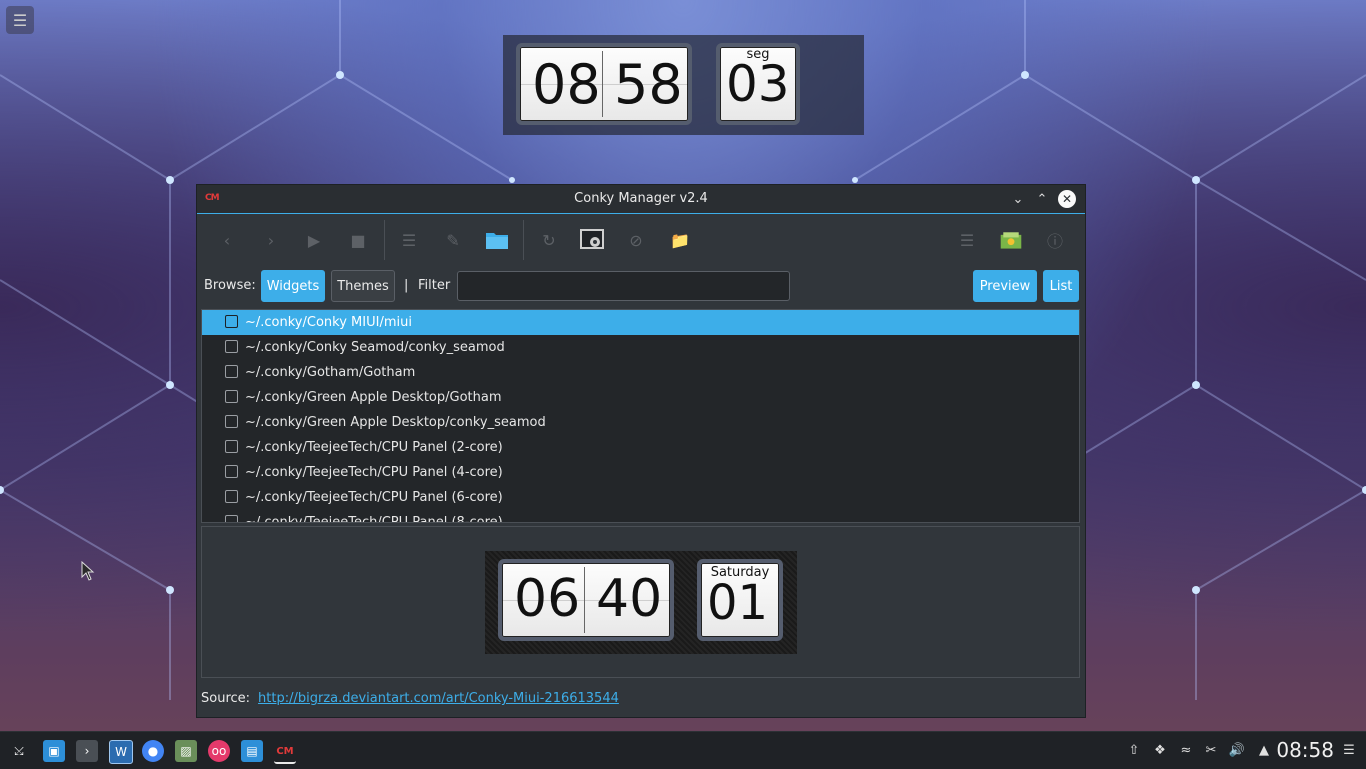 The height and width of the screenshot is (769, 1366). I want to click on clock-minute: 58, so click(648, 84).